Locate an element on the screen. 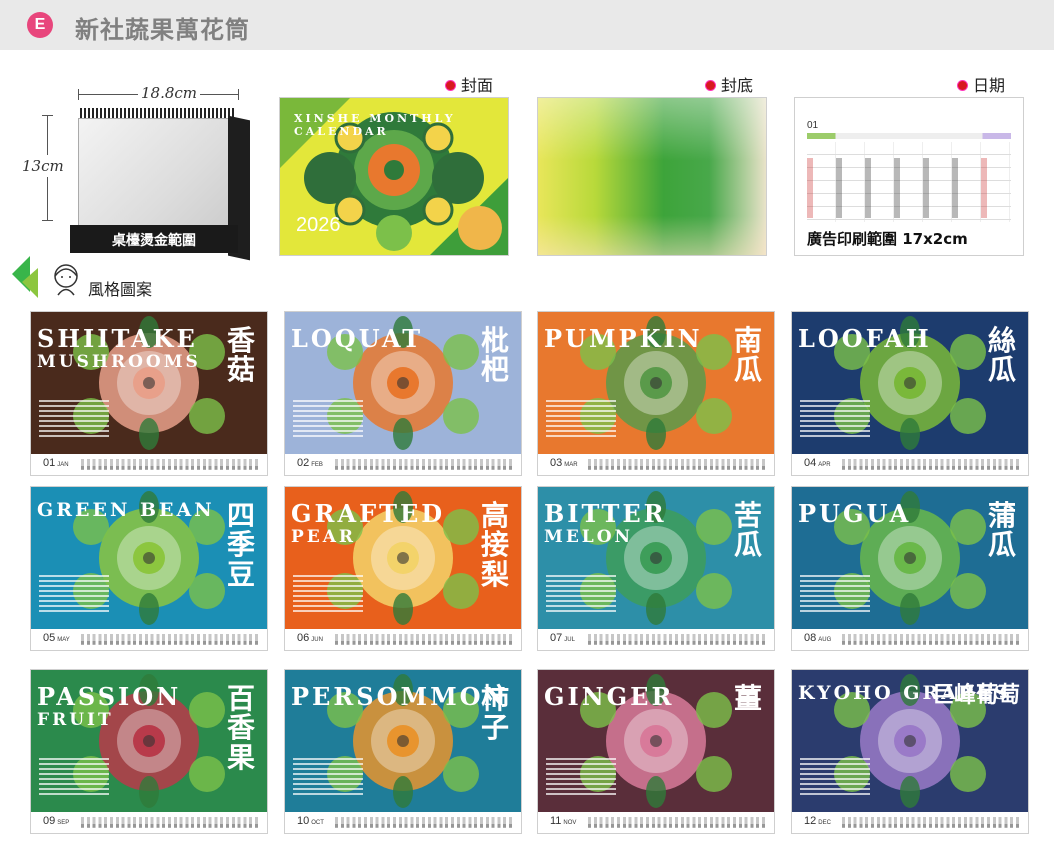 The width and height of the screenshot is (1054, 855). section-badge: E is located at coordinates (40, 25).